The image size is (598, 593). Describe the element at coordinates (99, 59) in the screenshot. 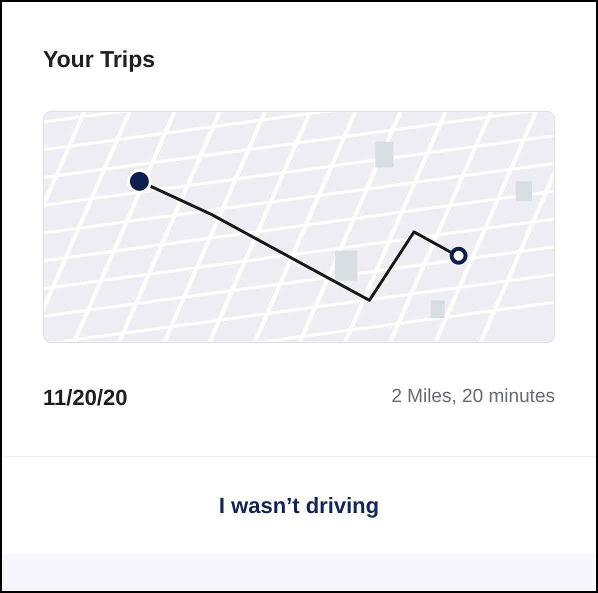

I see `section-title: Your Trips` at that location.